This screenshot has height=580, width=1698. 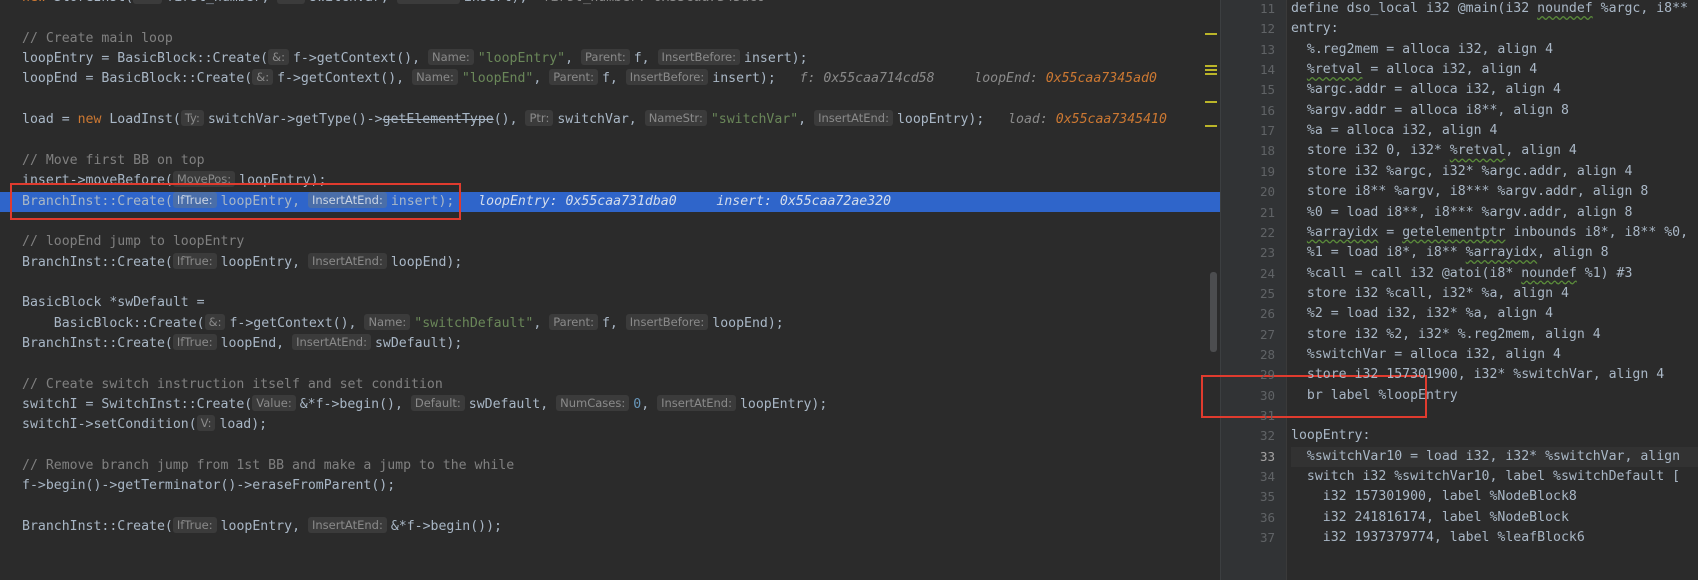 I want to click on code-line: // Create main loop, so click(x=610, y=39).